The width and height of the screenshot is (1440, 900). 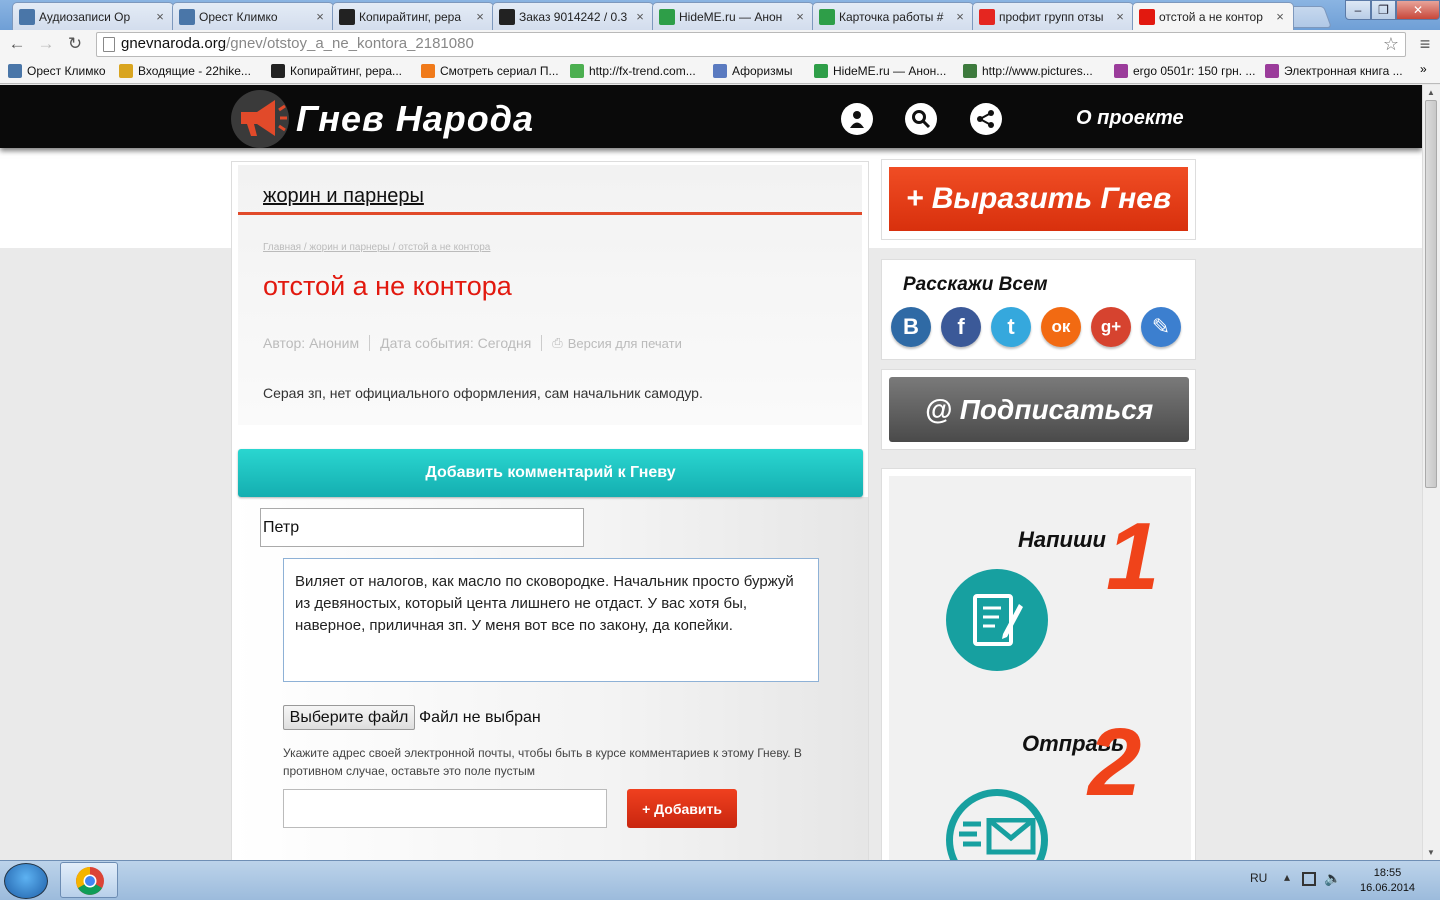 What do you see at coordinates (415, 119) in the screenshot?
I see `site-logo-text: Гнев Народа` at bounding box center [415, 119].